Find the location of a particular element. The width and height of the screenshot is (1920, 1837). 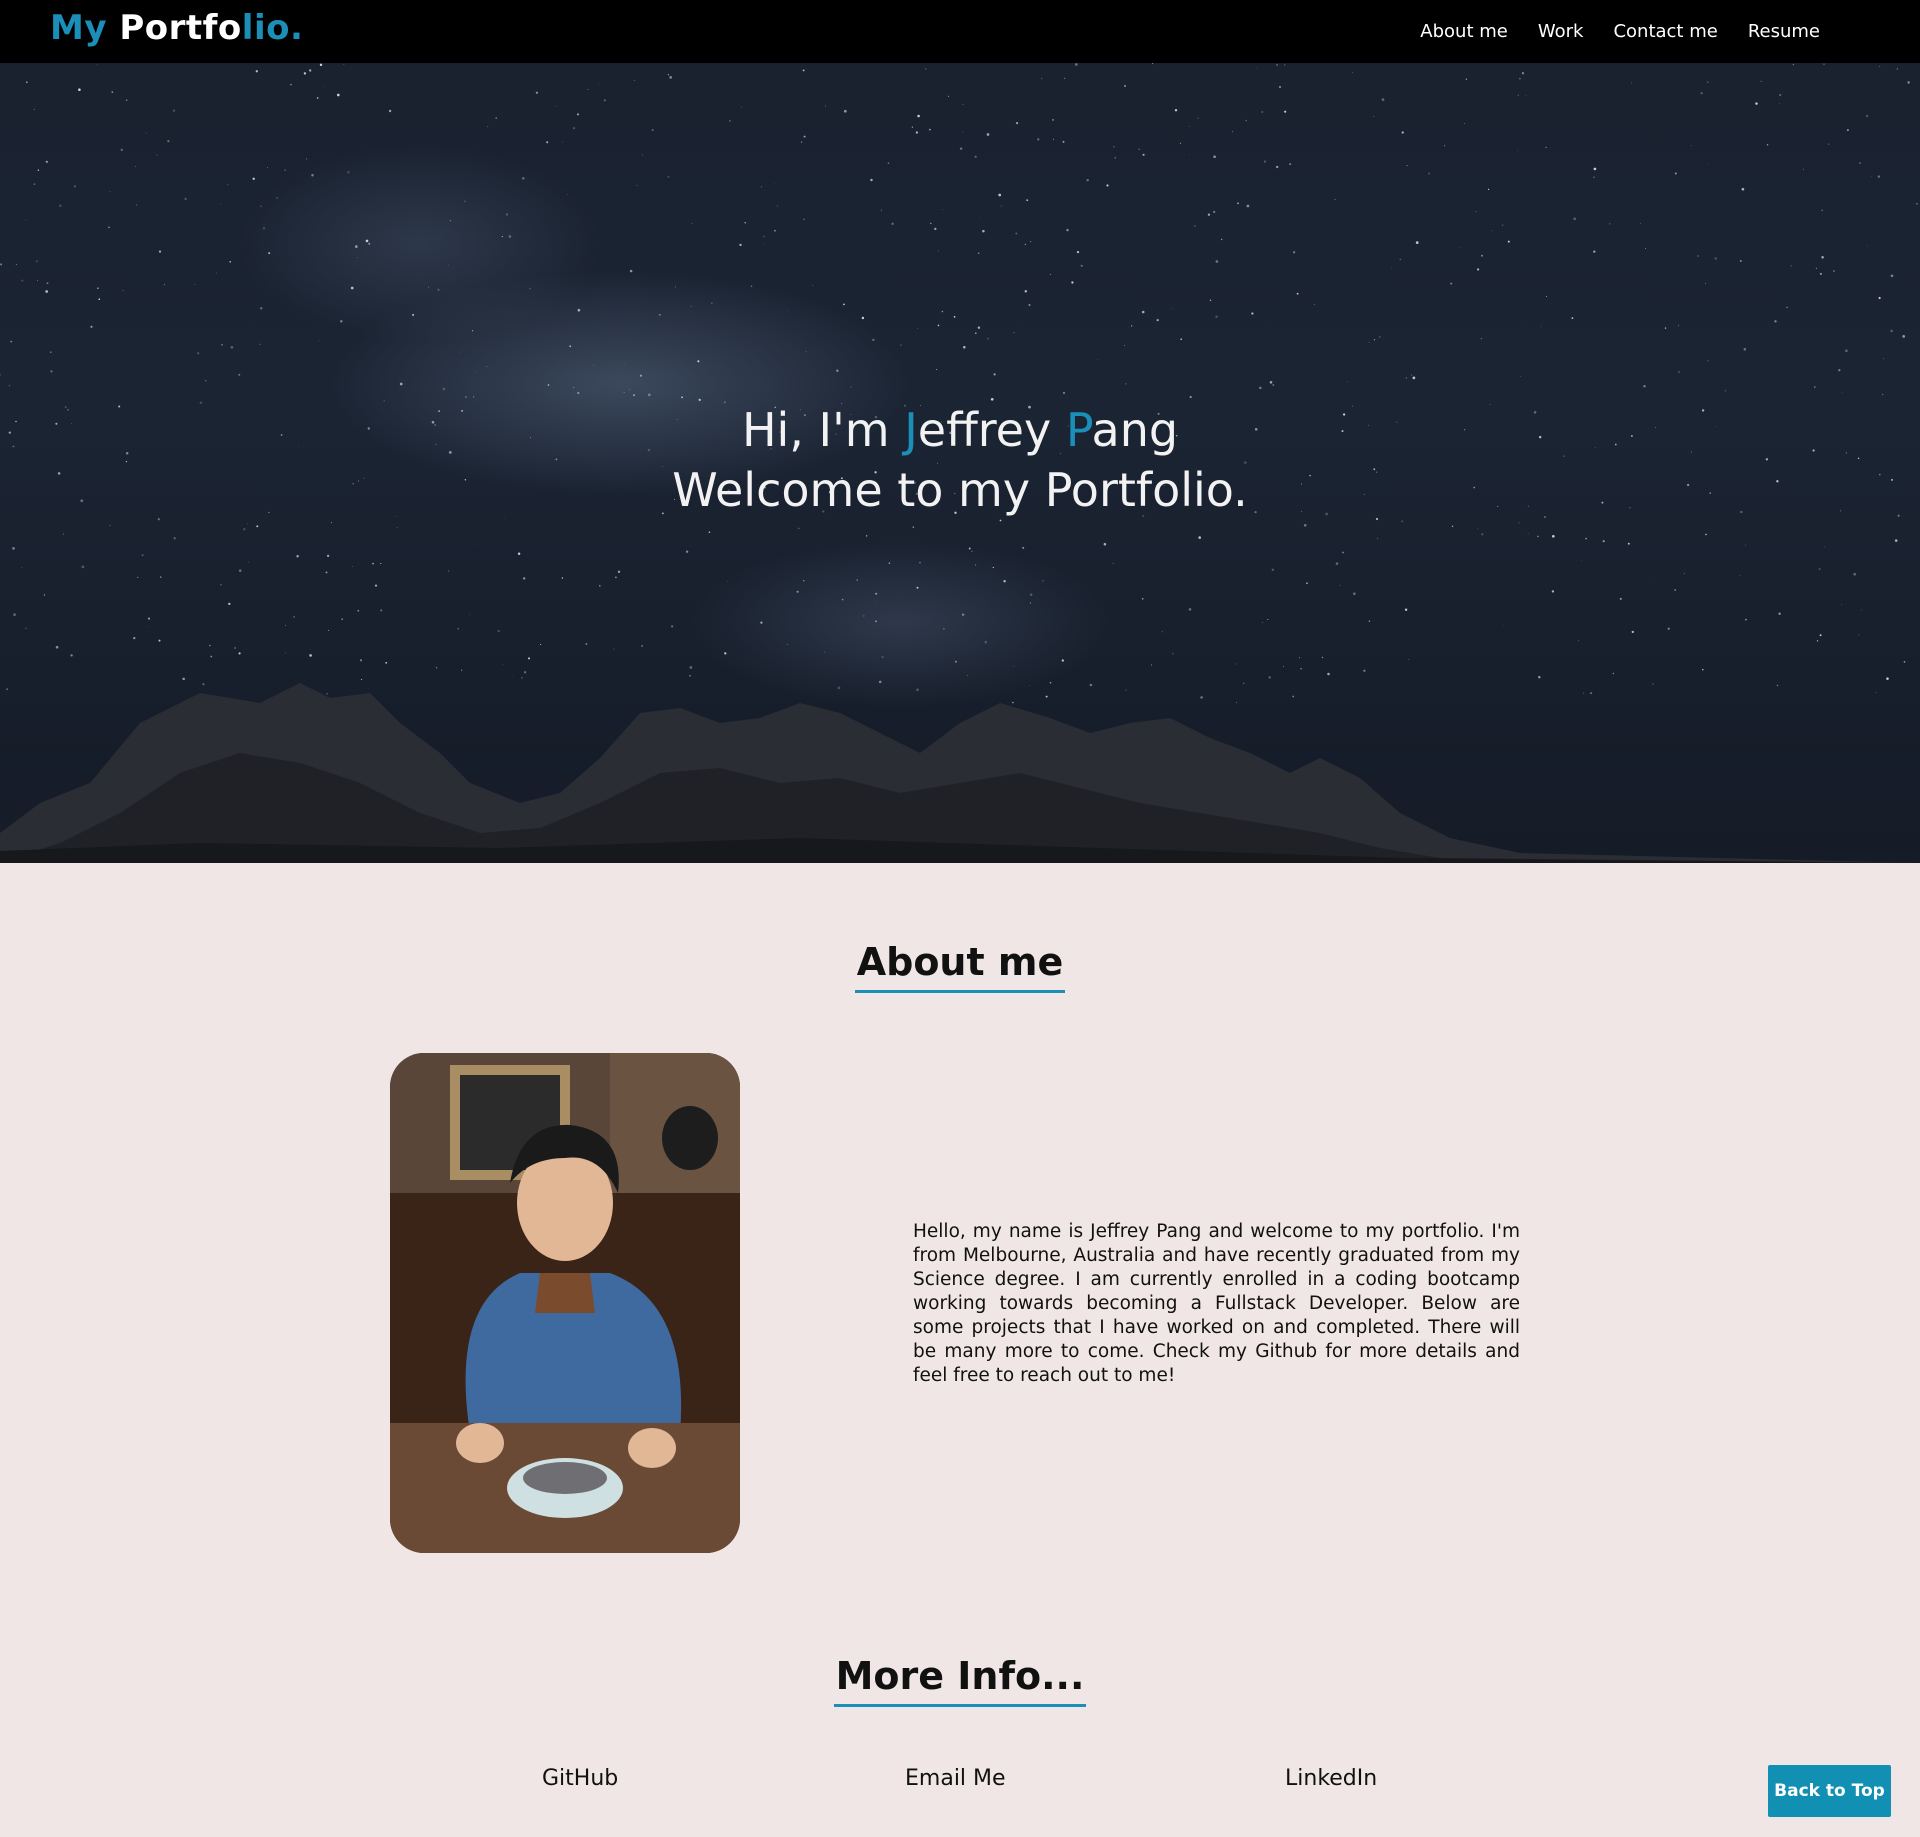

hero-line-2: Welcome to my Portfolio. is located at coordinates (960, 490).